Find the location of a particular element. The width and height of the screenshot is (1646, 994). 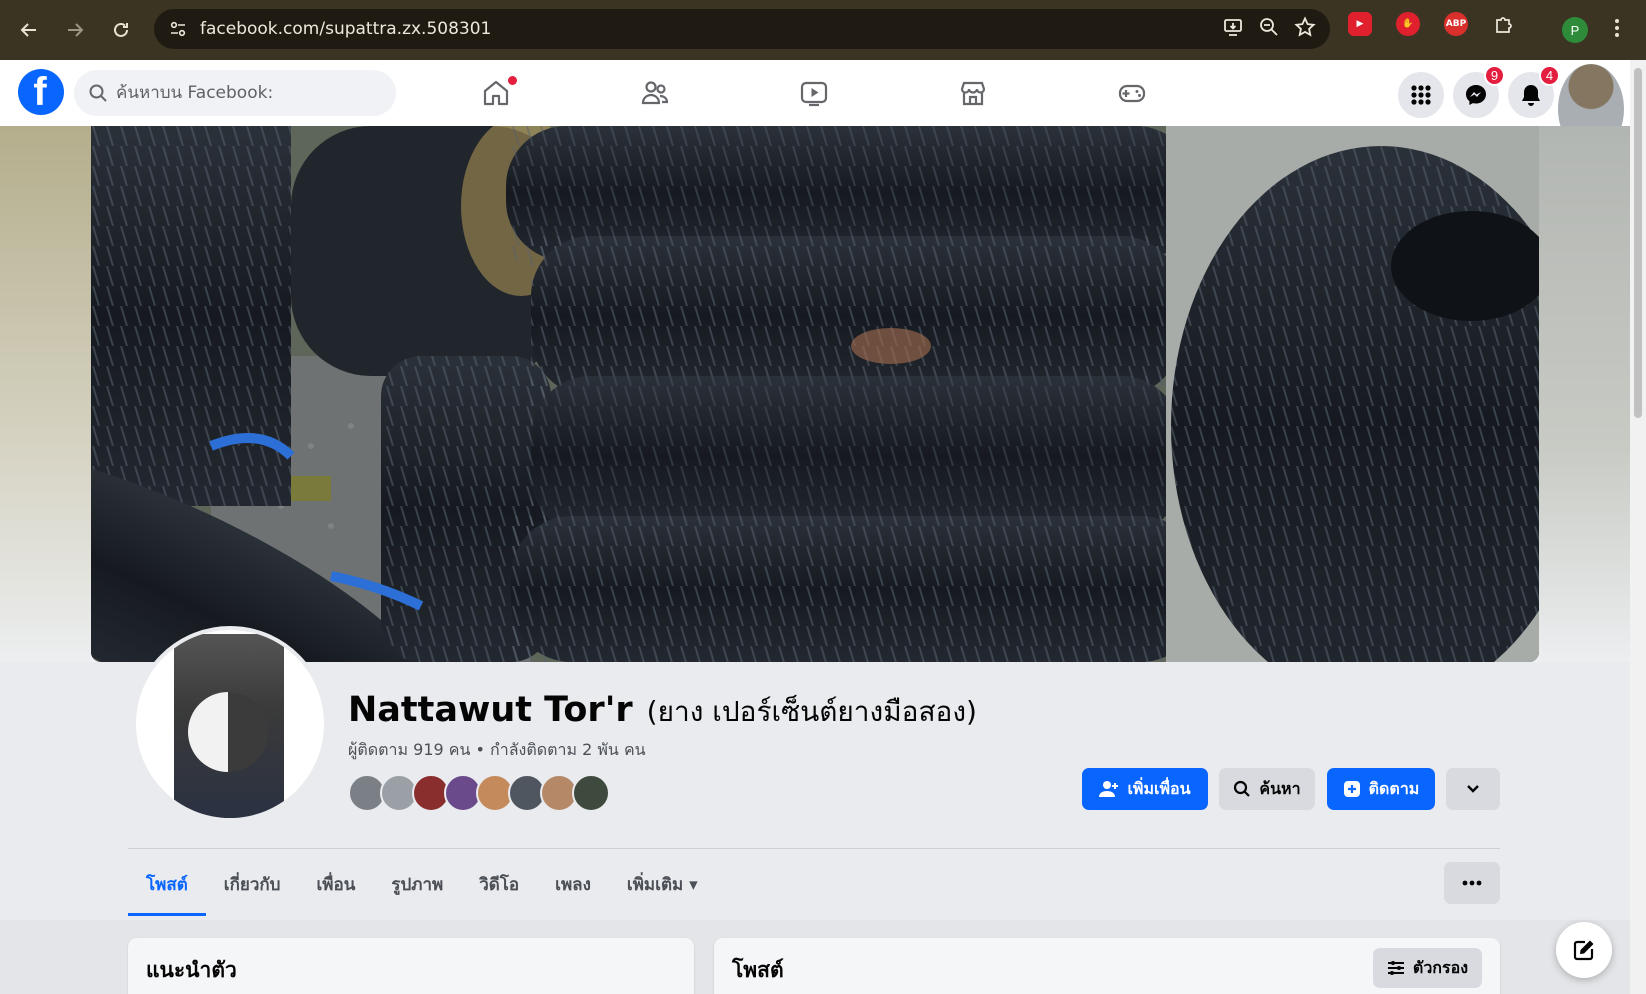

tabs-overflow-button is located at coordinates (1472, 883).